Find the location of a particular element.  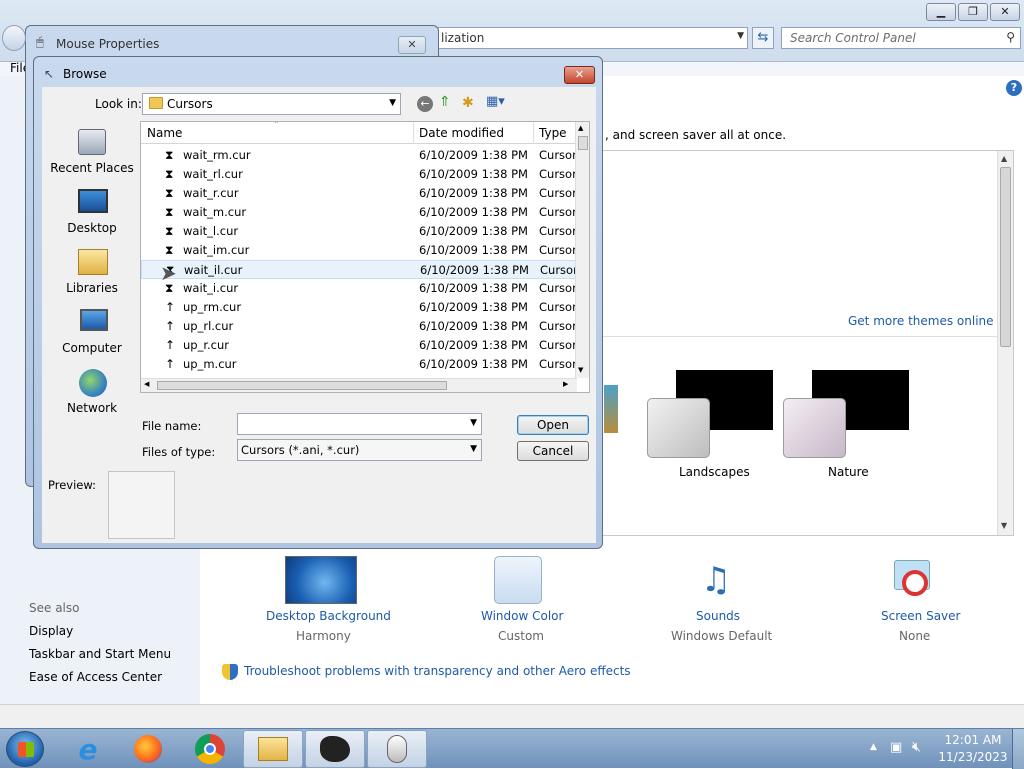

minimize-button: ▁ is located at coordinates (941, 12).